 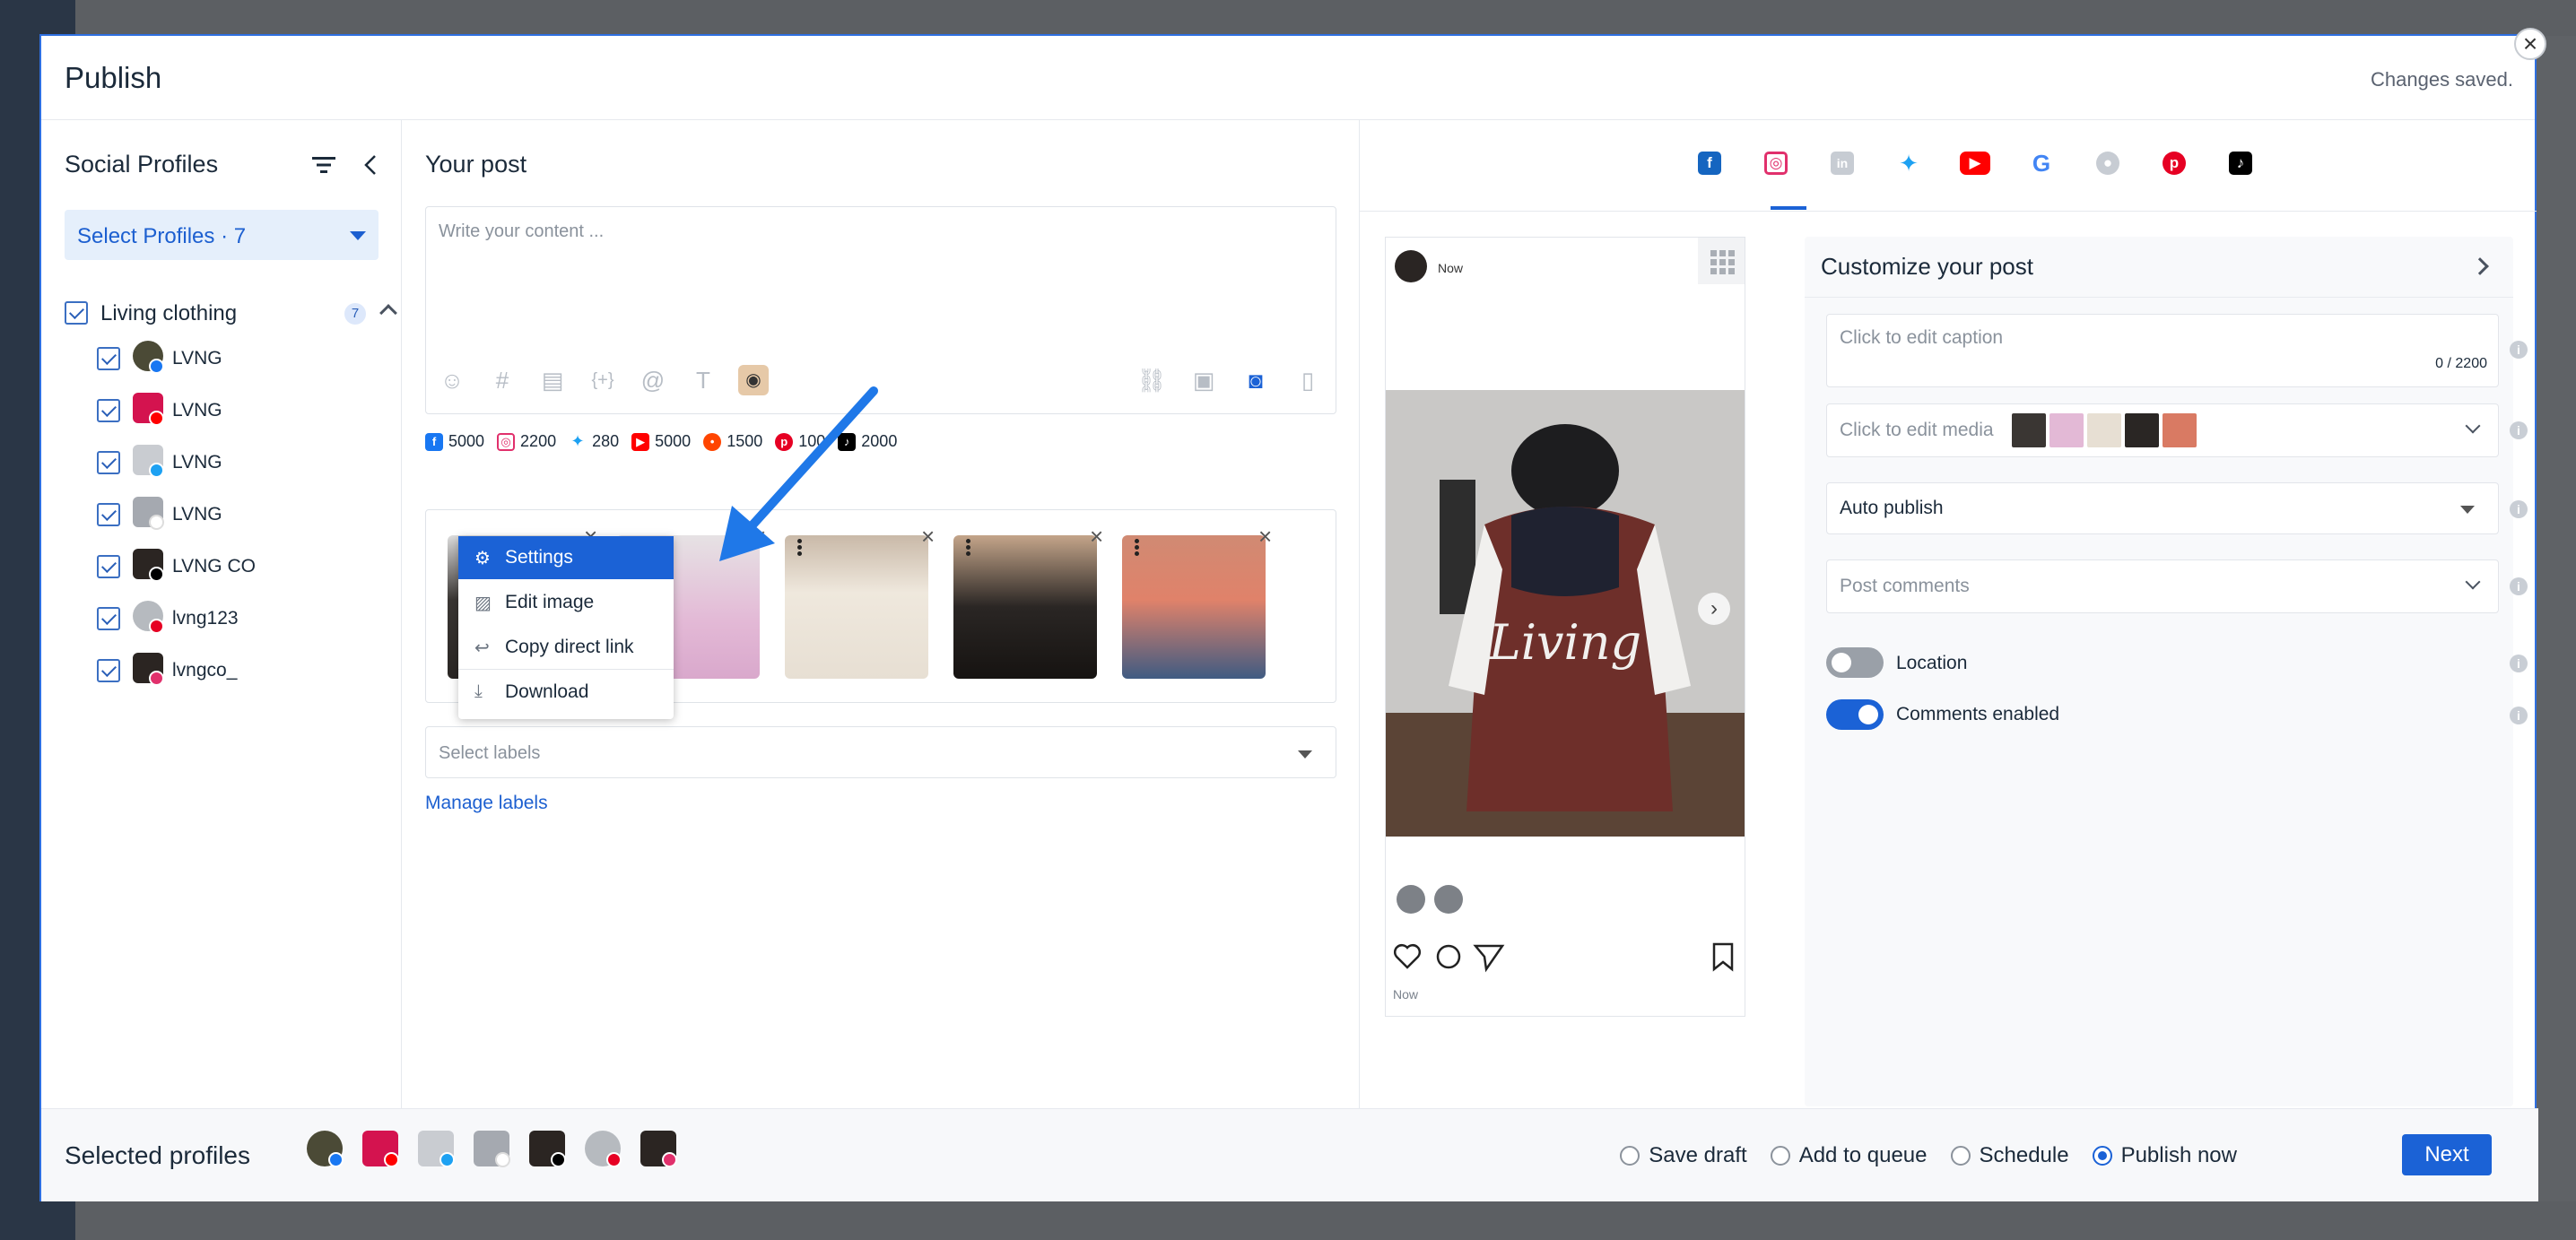 I want to click on next-button: Next, so click(x=2447, y=1154).